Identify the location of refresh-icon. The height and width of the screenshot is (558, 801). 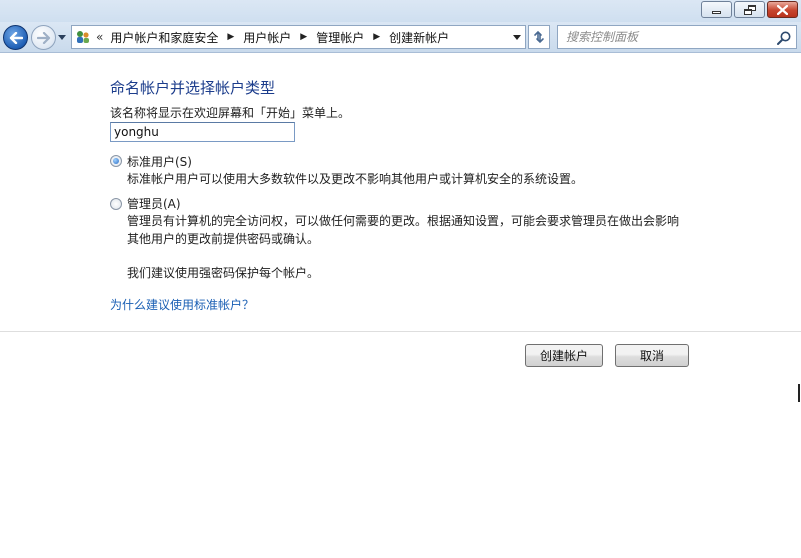
(539, 37).